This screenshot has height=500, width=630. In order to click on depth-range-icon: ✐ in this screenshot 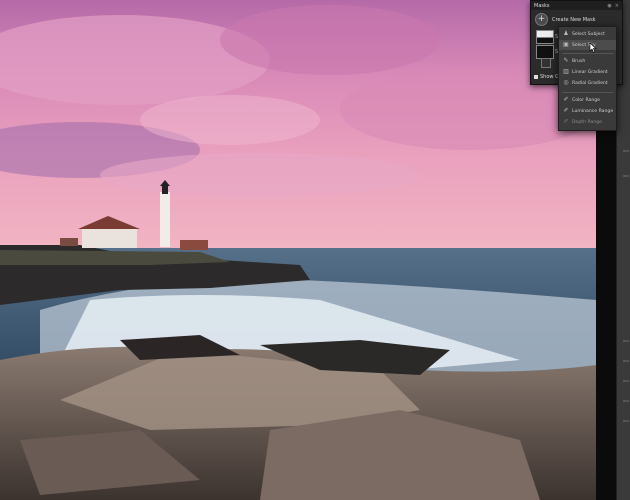, I will do `click(566, 121)`.